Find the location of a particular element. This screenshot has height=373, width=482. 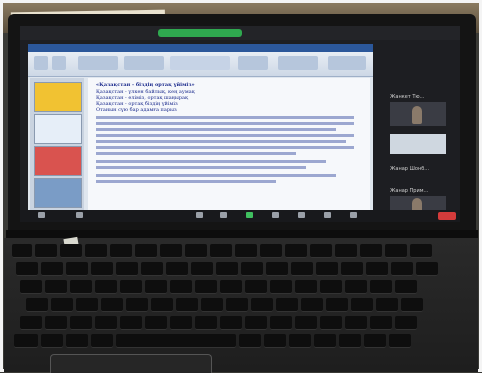

touchpad is located at coordinates (131, 363).